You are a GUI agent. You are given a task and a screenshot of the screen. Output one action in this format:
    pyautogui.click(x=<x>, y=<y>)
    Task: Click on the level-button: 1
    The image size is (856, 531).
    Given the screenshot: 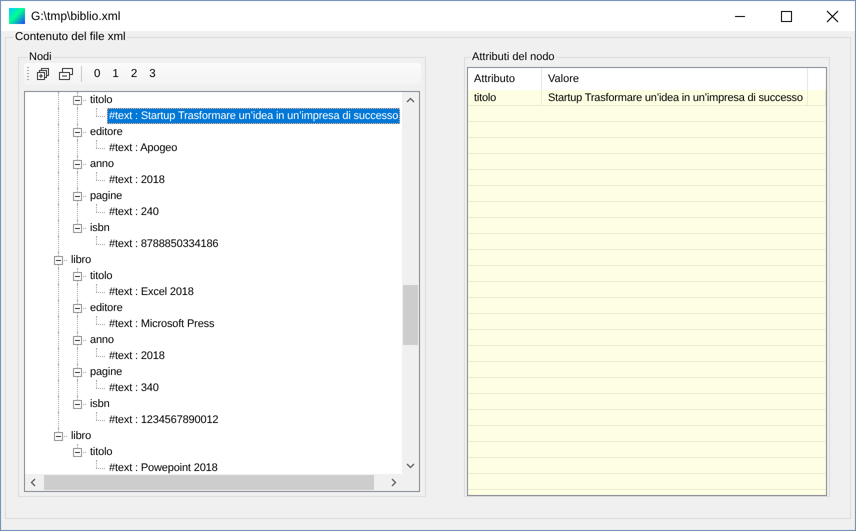 What is the action you would take?
    pyautogui.click(x=115, y=74)
    